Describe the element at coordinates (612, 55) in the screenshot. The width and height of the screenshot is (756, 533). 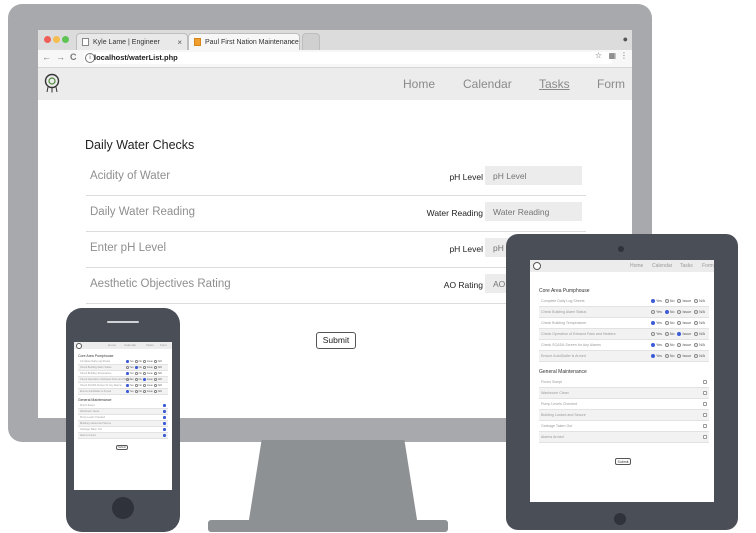
I see `extension-icon: ▦` at that location.